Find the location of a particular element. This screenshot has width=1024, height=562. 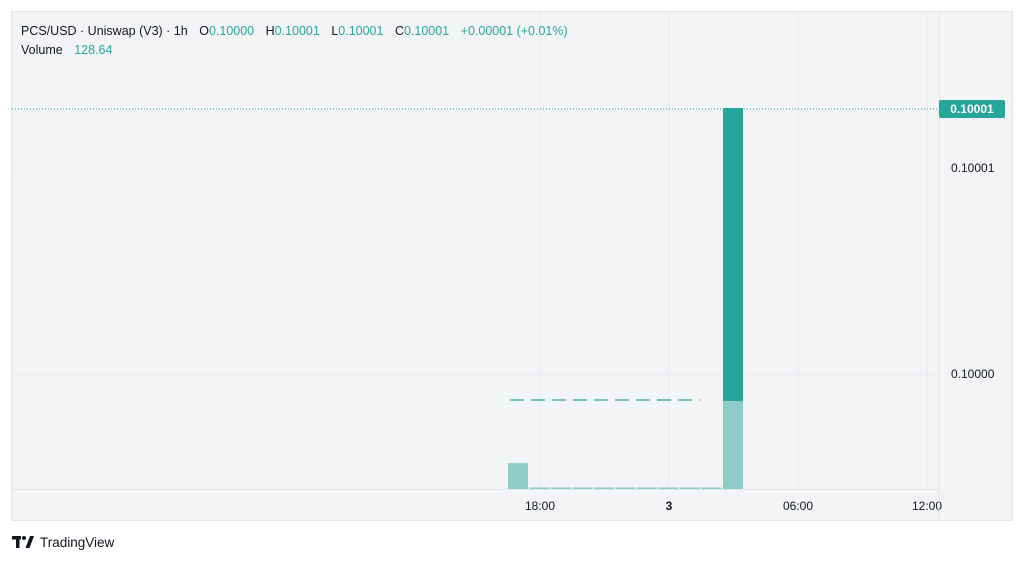

price-tick-label: 0.10001 is located at coordinates (973, 168).